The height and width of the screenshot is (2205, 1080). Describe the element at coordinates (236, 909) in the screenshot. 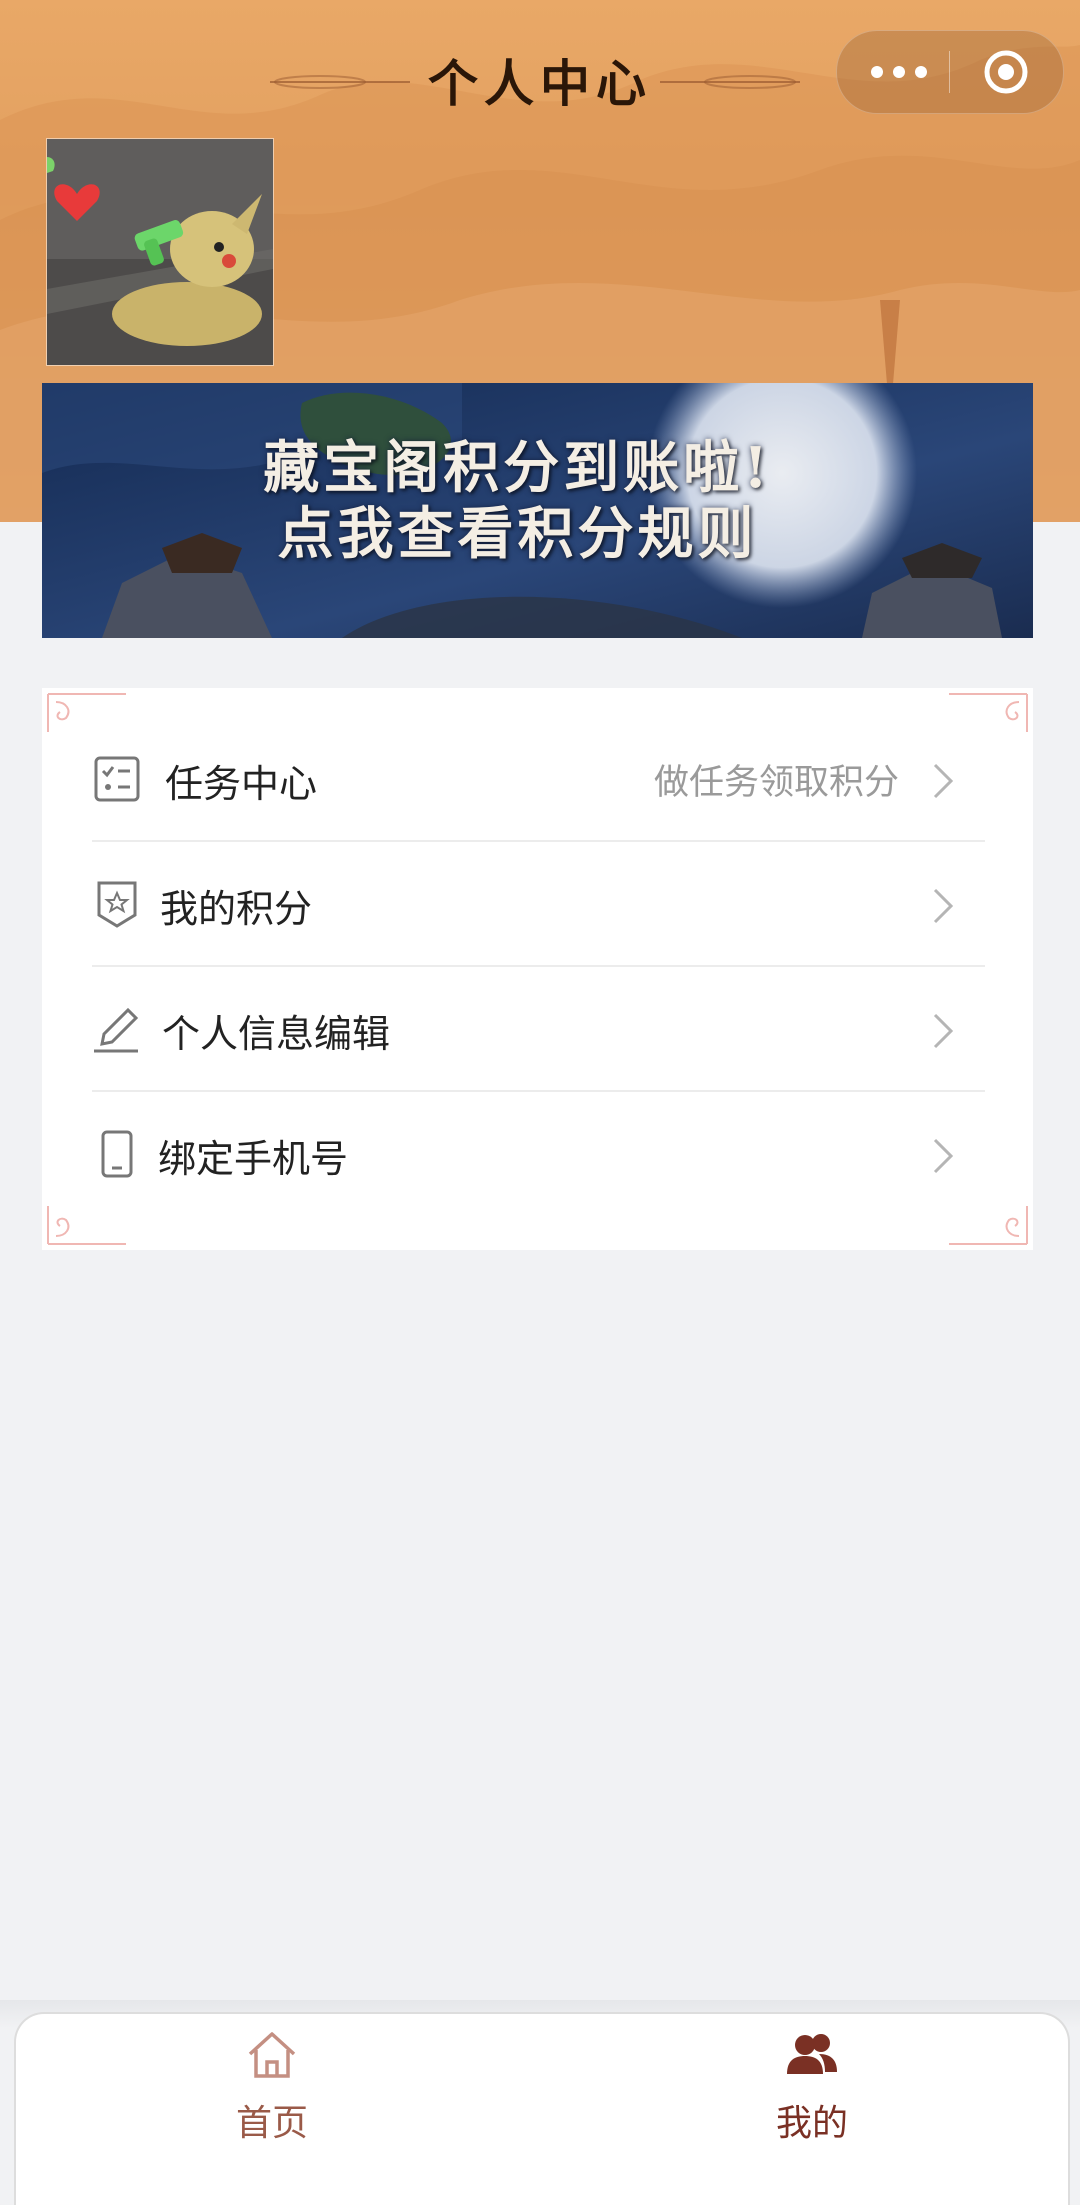

I see `menu-item-label: 我的积分` at that location.